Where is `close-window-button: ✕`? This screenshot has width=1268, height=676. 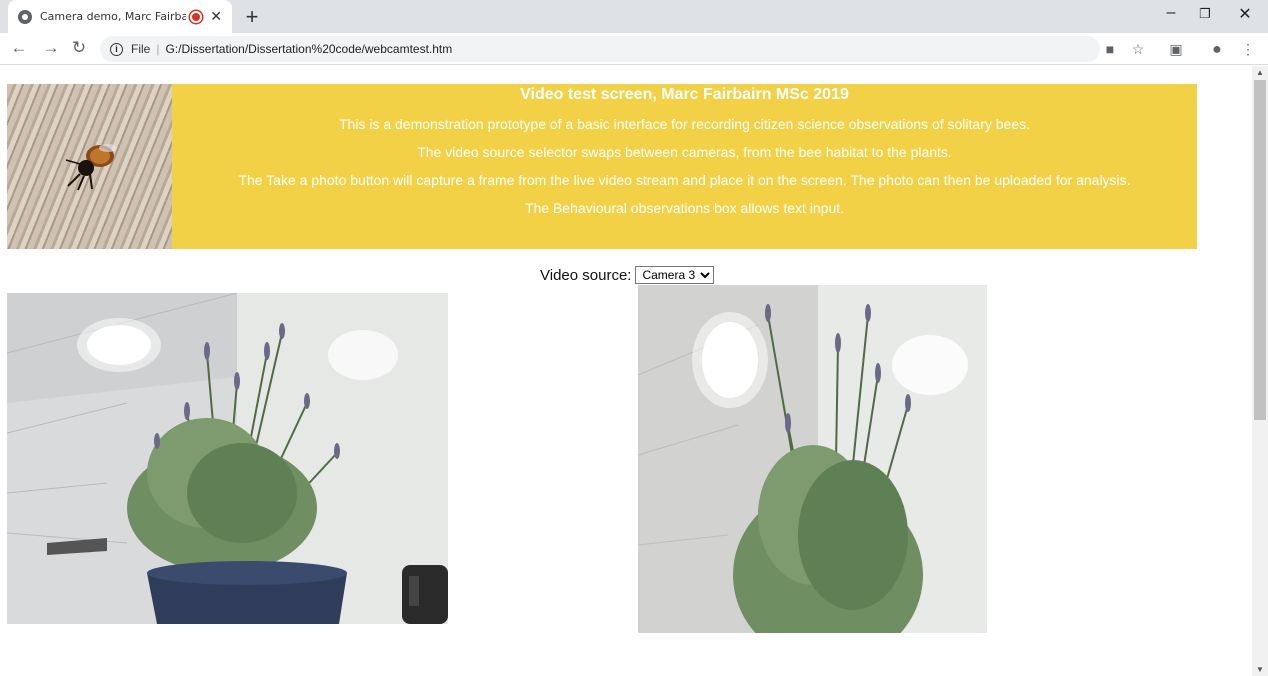 close-window-button: ✕ is located at coordinates (1245, 14).